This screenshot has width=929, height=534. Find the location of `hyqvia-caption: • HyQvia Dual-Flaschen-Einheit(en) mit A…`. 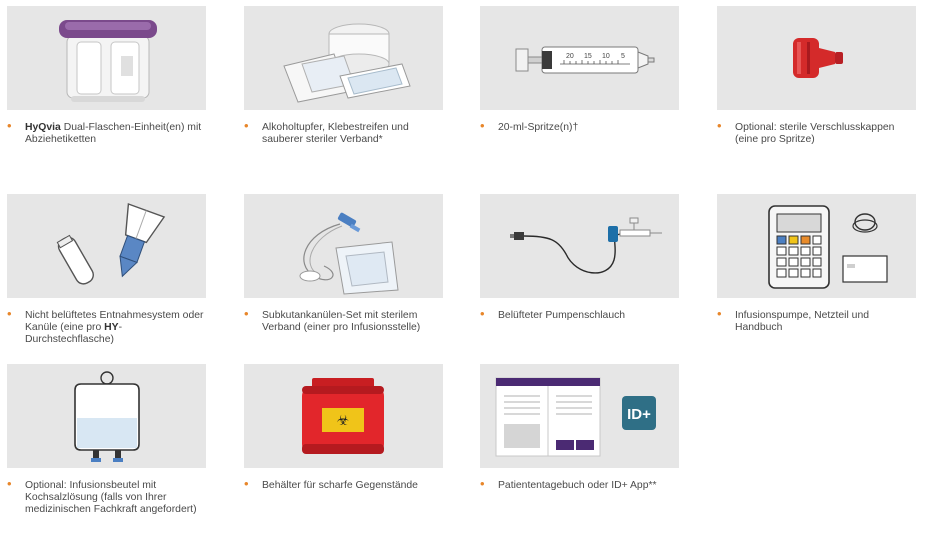

hyqvia-caption: • HyQvia Dual-Flaschen-Einheit(en) mit A… is located at coordinates (106, 132).